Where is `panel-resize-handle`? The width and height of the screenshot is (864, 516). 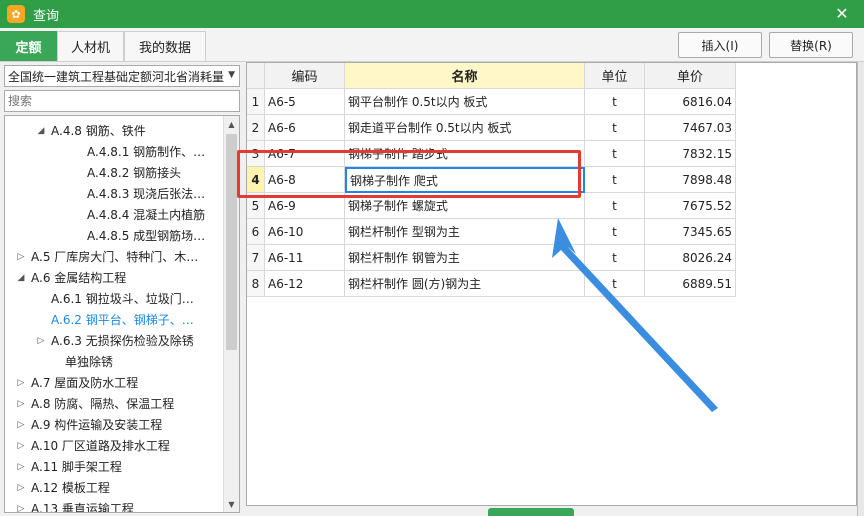 panel-resize-handle is located at coordinates (531, 512).